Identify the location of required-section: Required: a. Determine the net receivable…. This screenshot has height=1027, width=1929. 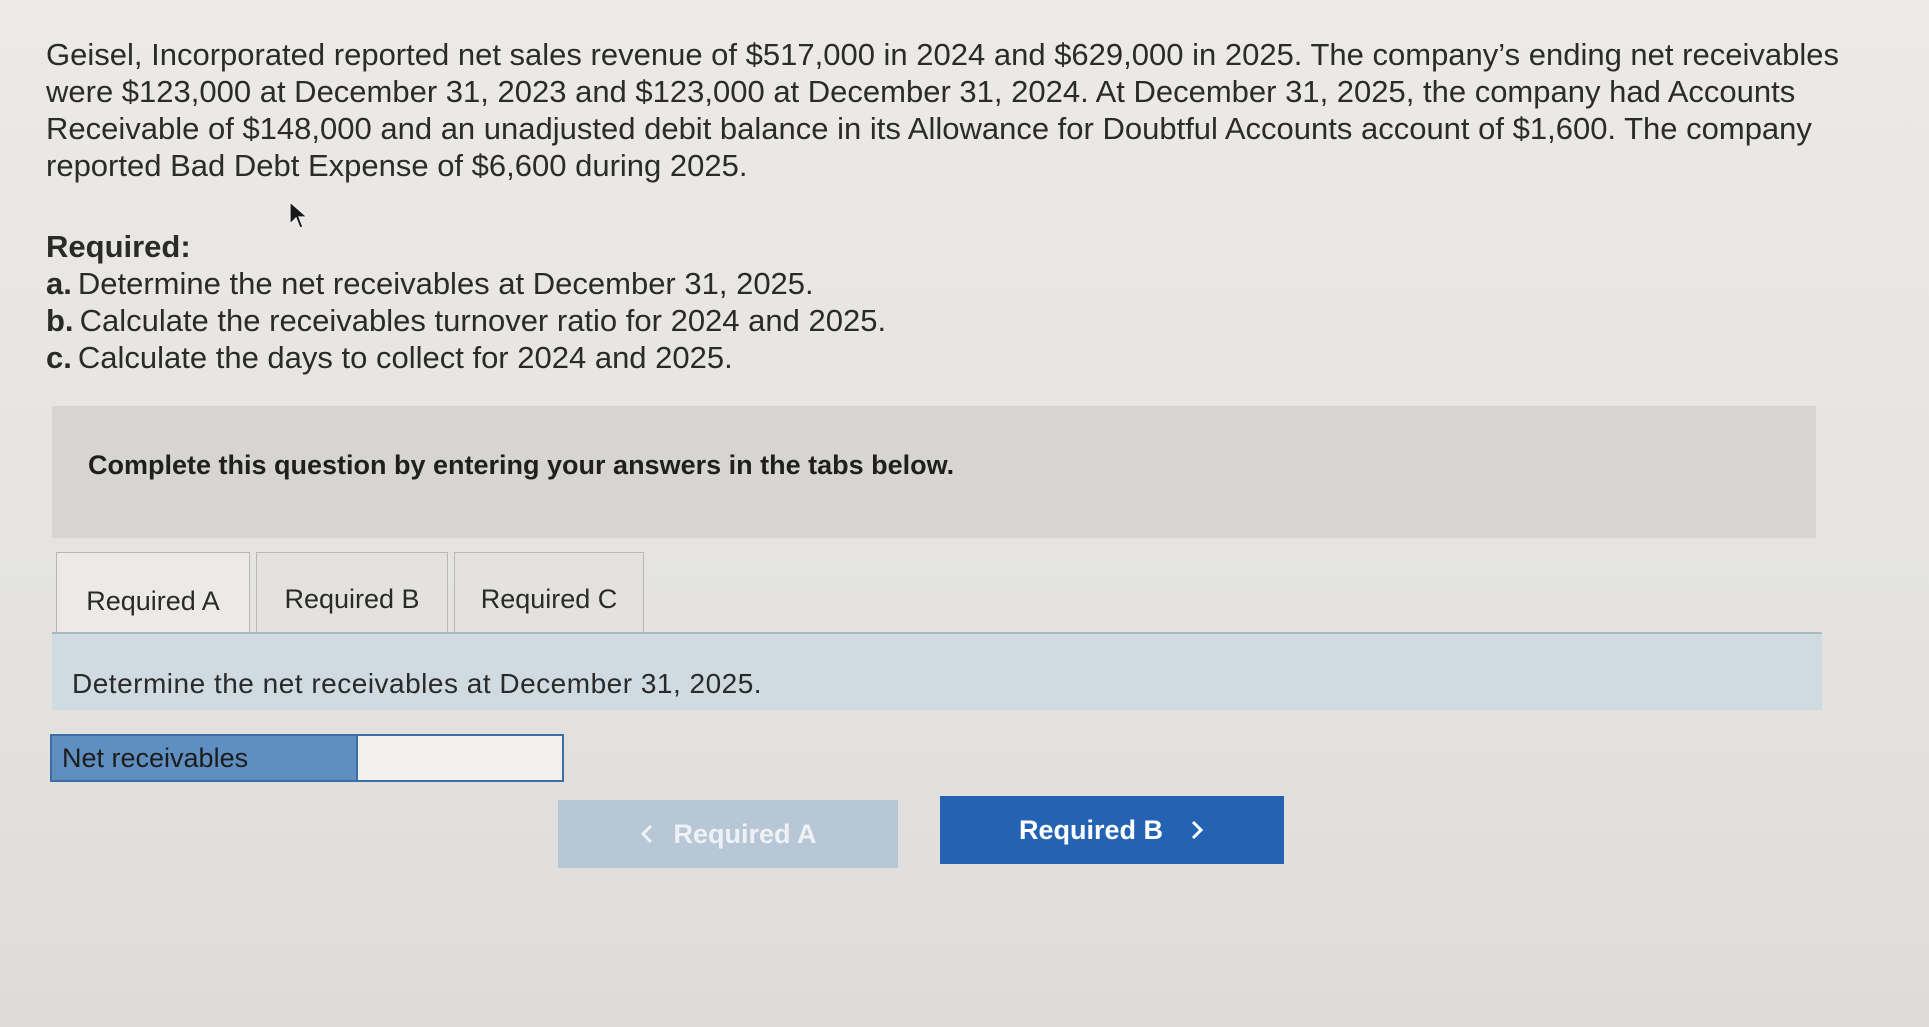
(466, 302).